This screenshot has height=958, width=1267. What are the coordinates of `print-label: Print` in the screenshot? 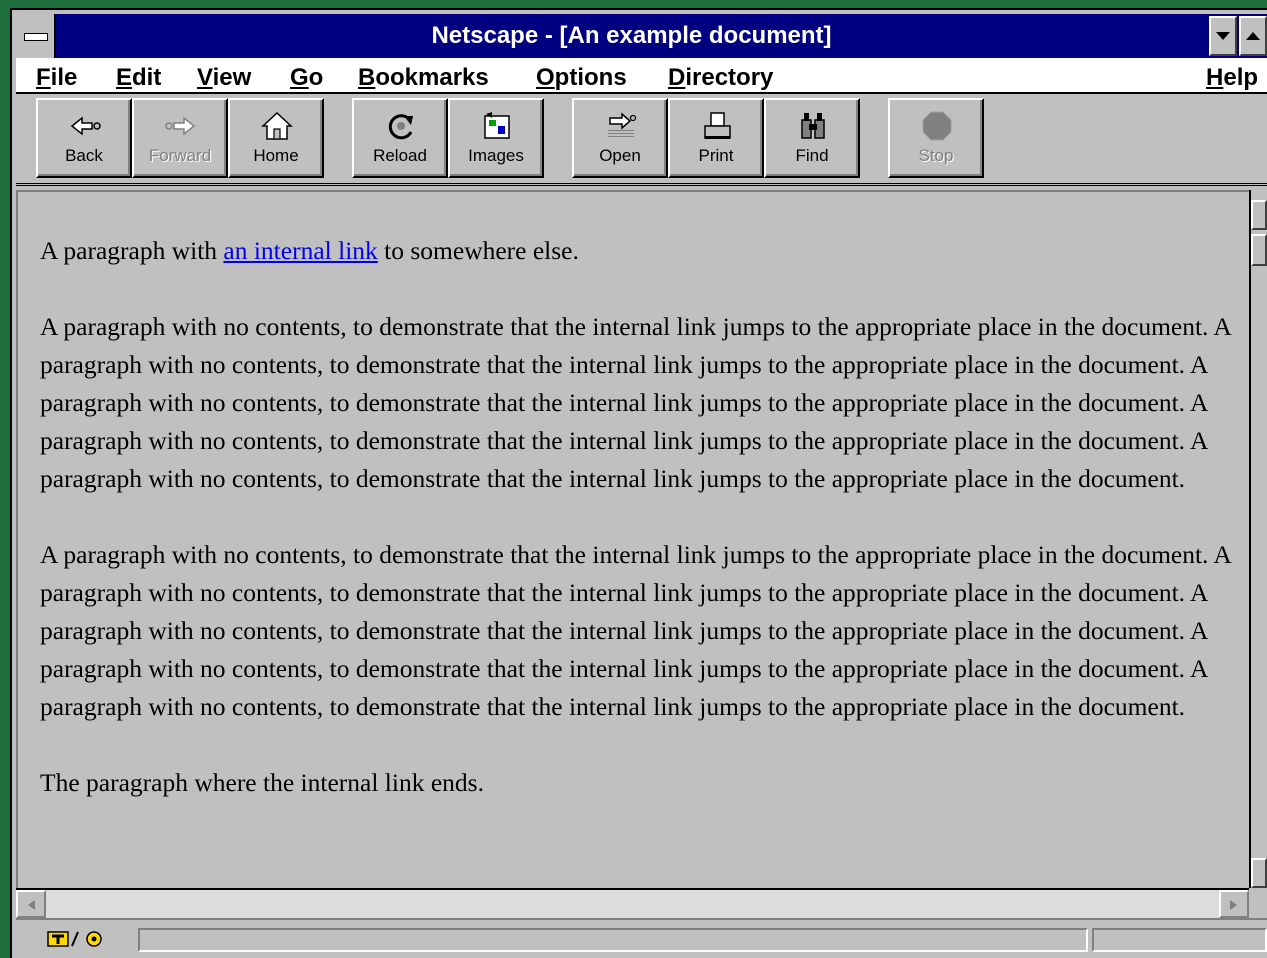 It's located at (716, 155).